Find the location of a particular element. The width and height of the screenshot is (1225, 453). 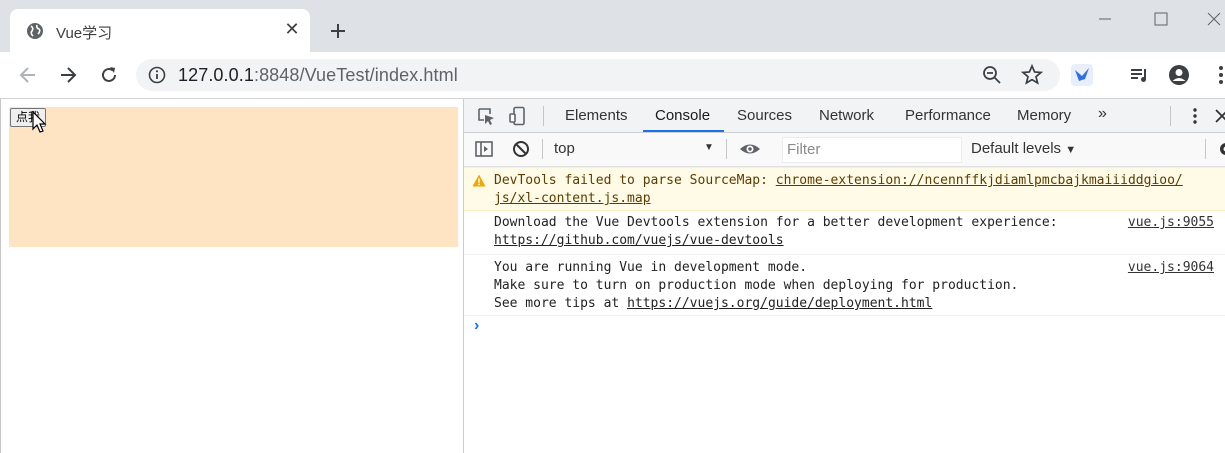

address-bar: 127.0.0.1:8848/VueTest/index.html is located at coordinates (598, 75).